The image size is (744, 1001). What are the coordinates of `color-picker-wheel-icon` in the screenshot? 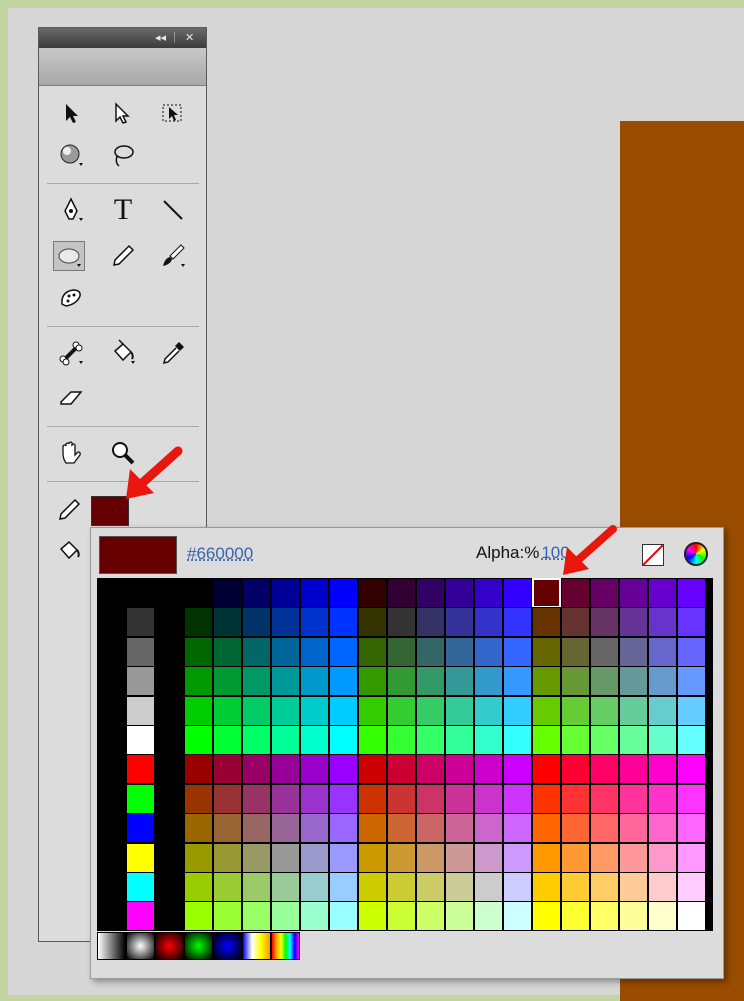 It's located at (696, 554).